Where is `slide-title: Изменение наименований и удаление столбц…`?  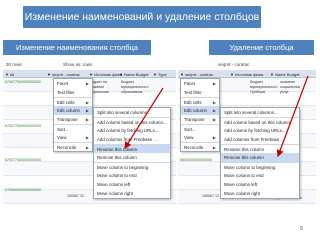 slide-title: Изменение наименований и удаление столбц… is located at coordinates (142, 17).